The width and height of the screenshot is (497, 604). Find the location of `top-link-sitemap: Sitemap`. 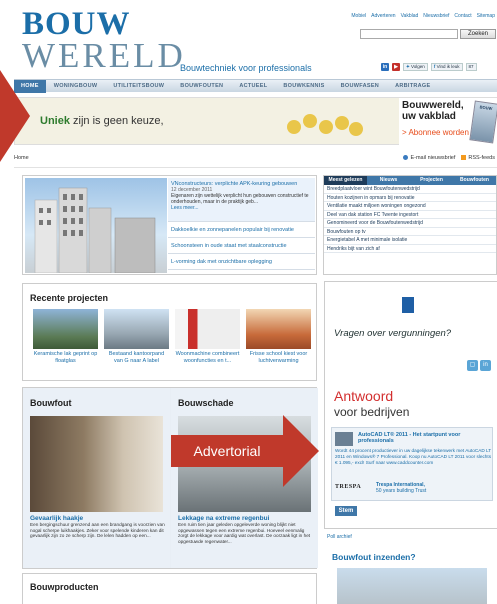

top-link-sitemap: Sitemap is located at coordinates (486, 16).